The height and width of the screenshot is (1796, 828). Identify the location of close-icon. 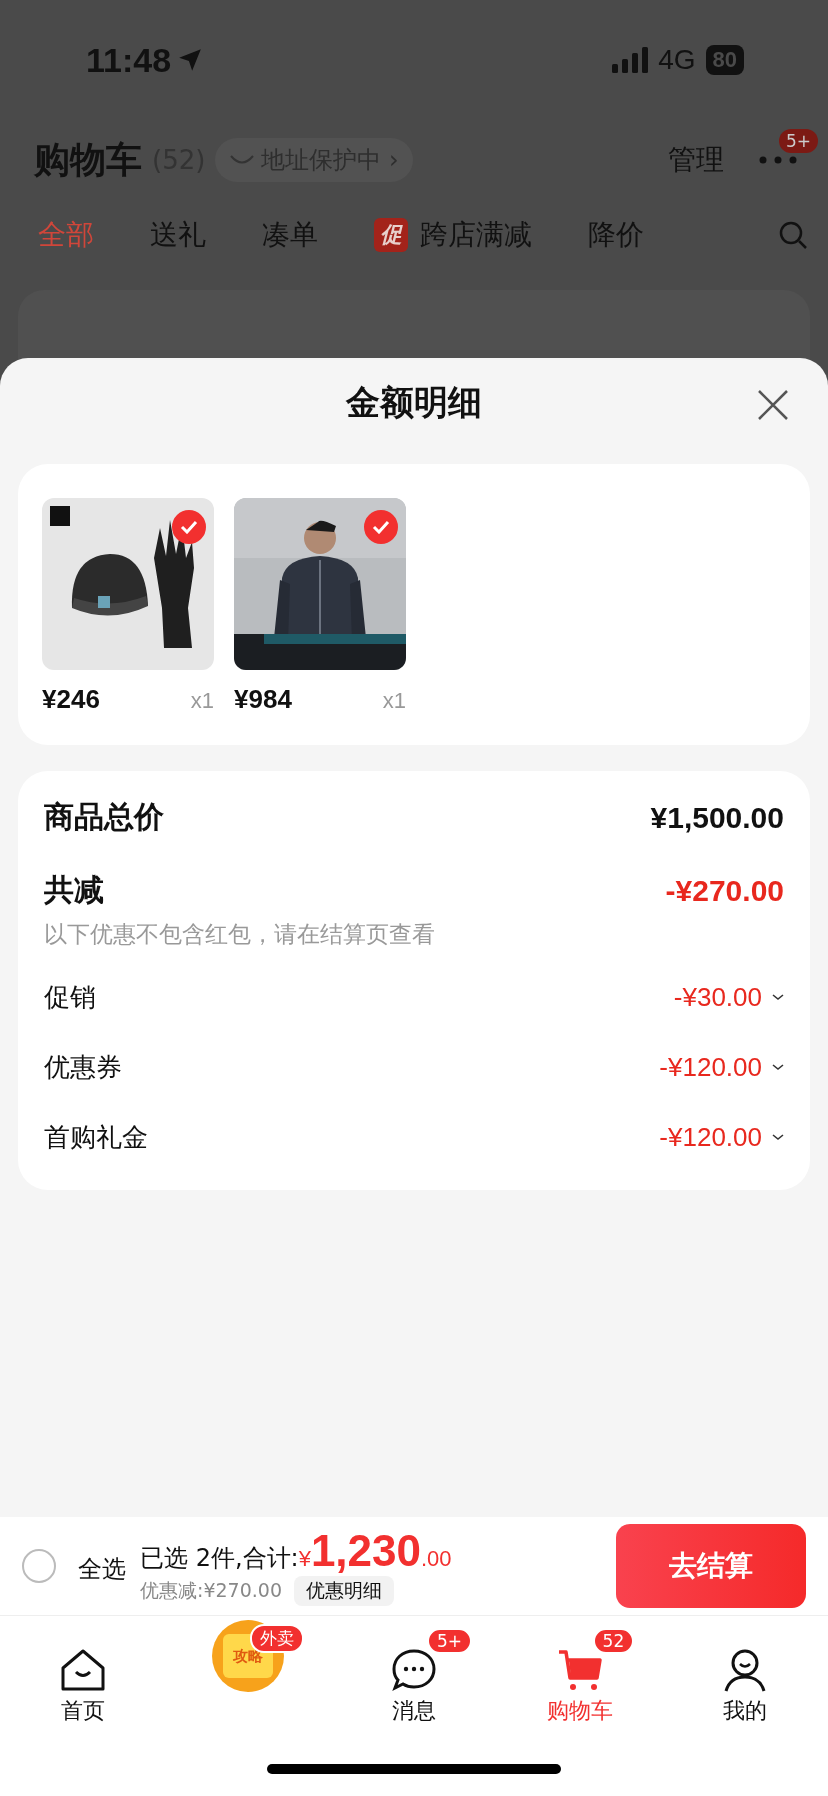
(773, 405).